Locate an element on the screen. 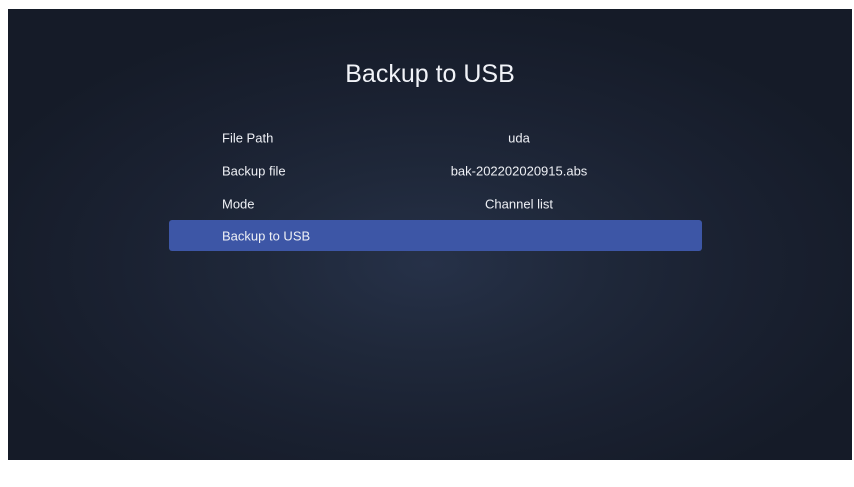 The image size is (854, 487). menu-item-label: Backup to USB is located at coordinates (266, 235).